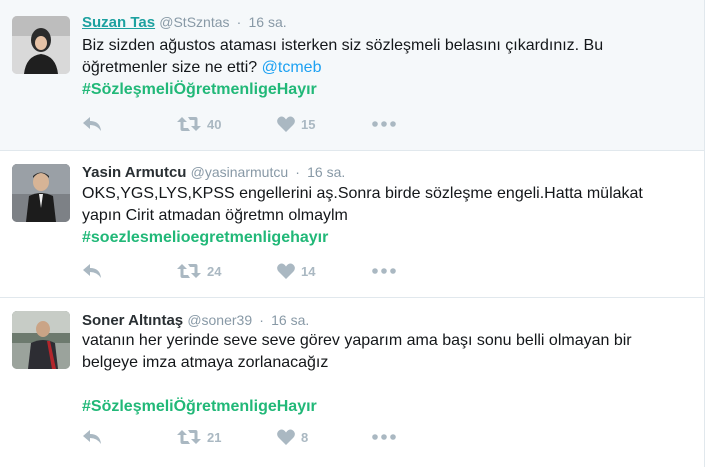 Image resolution: width=709 pixels, height=467 pixels. Describe the element at coordinates (214, 124) in the screenshot. I see `retweet-count: 40` at that location.